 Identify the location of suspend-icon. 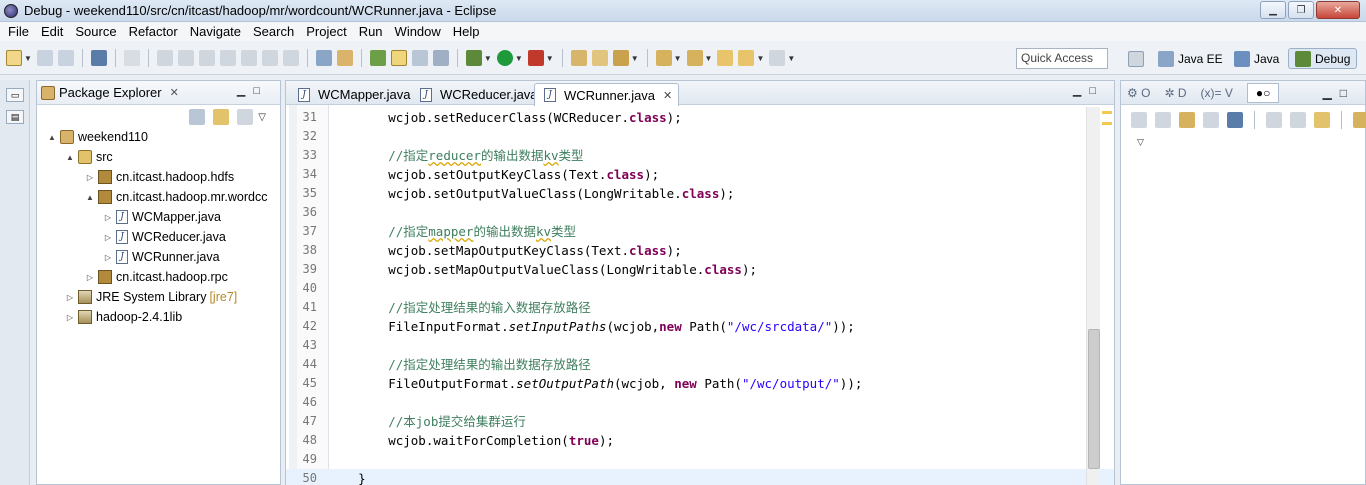
(185, 58).